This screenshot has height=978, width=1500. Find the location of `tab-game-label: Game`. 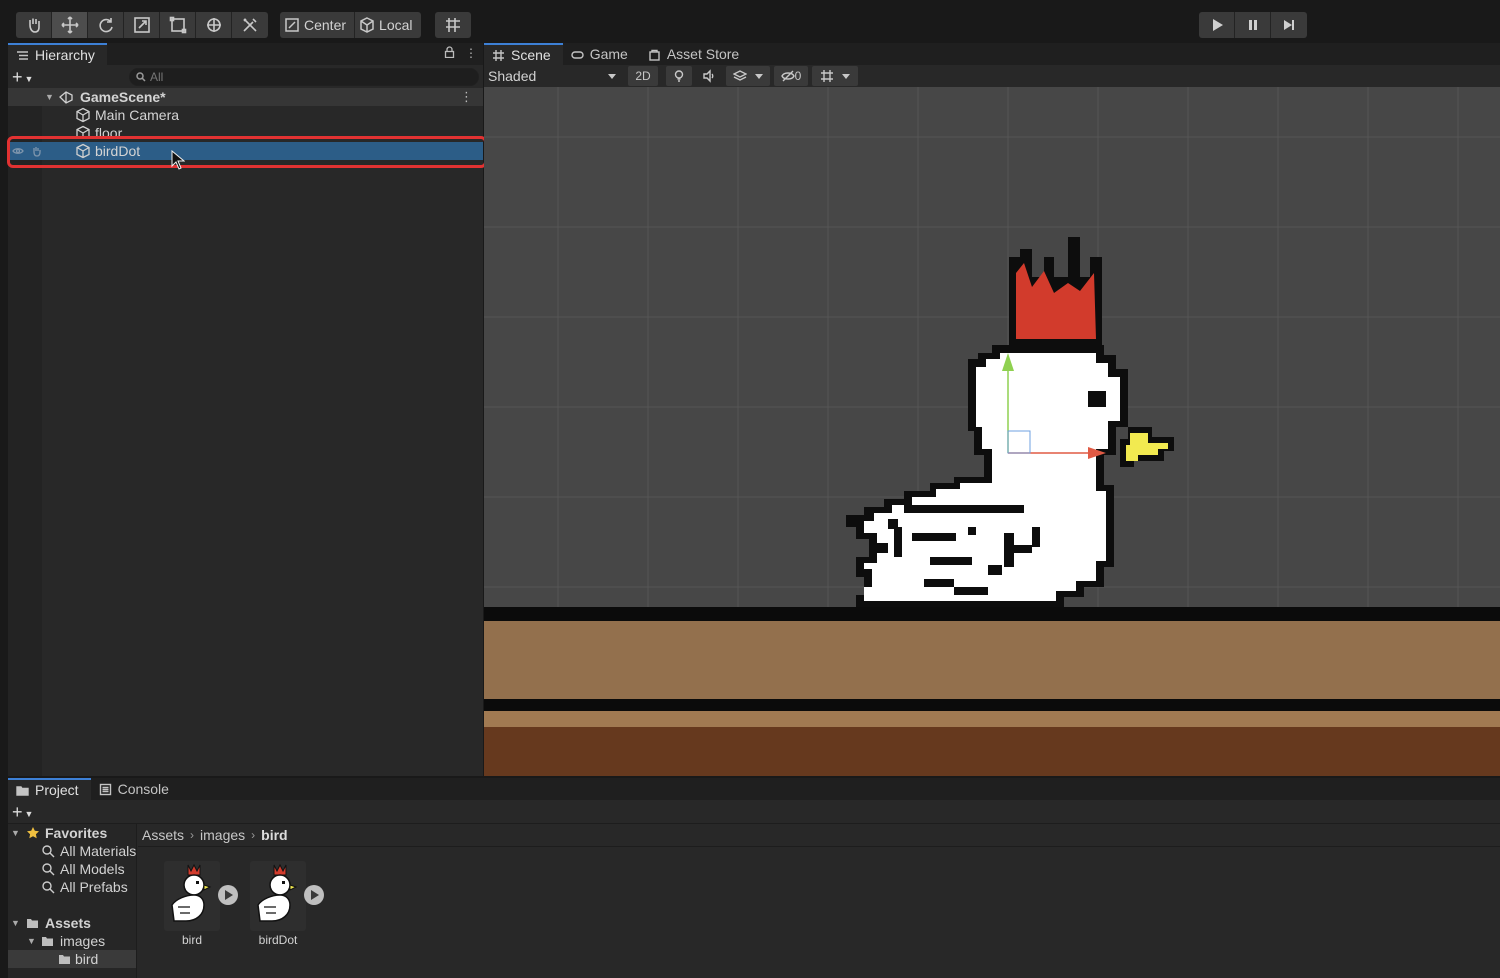

tab-game-label: Game is located at coordinates (608, 54).